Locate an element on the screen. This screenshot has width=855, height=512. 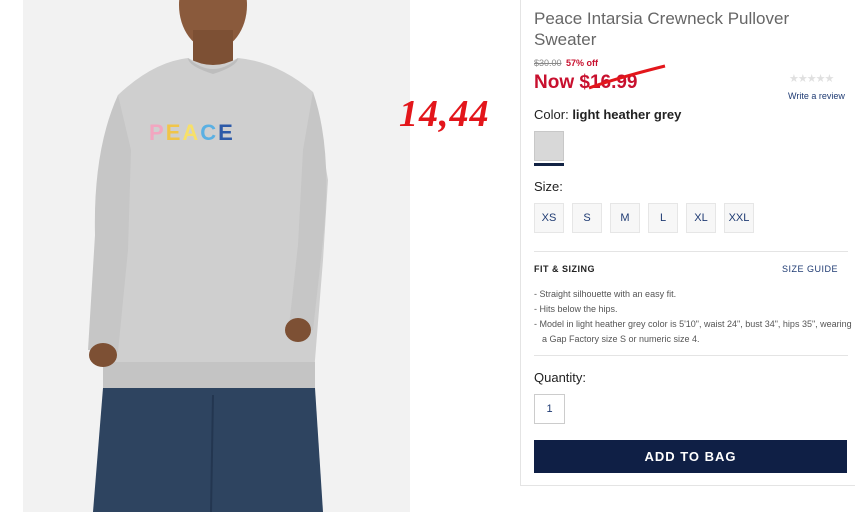
size-options: XS S M L XL XXL is located at coordinates (644, 218).